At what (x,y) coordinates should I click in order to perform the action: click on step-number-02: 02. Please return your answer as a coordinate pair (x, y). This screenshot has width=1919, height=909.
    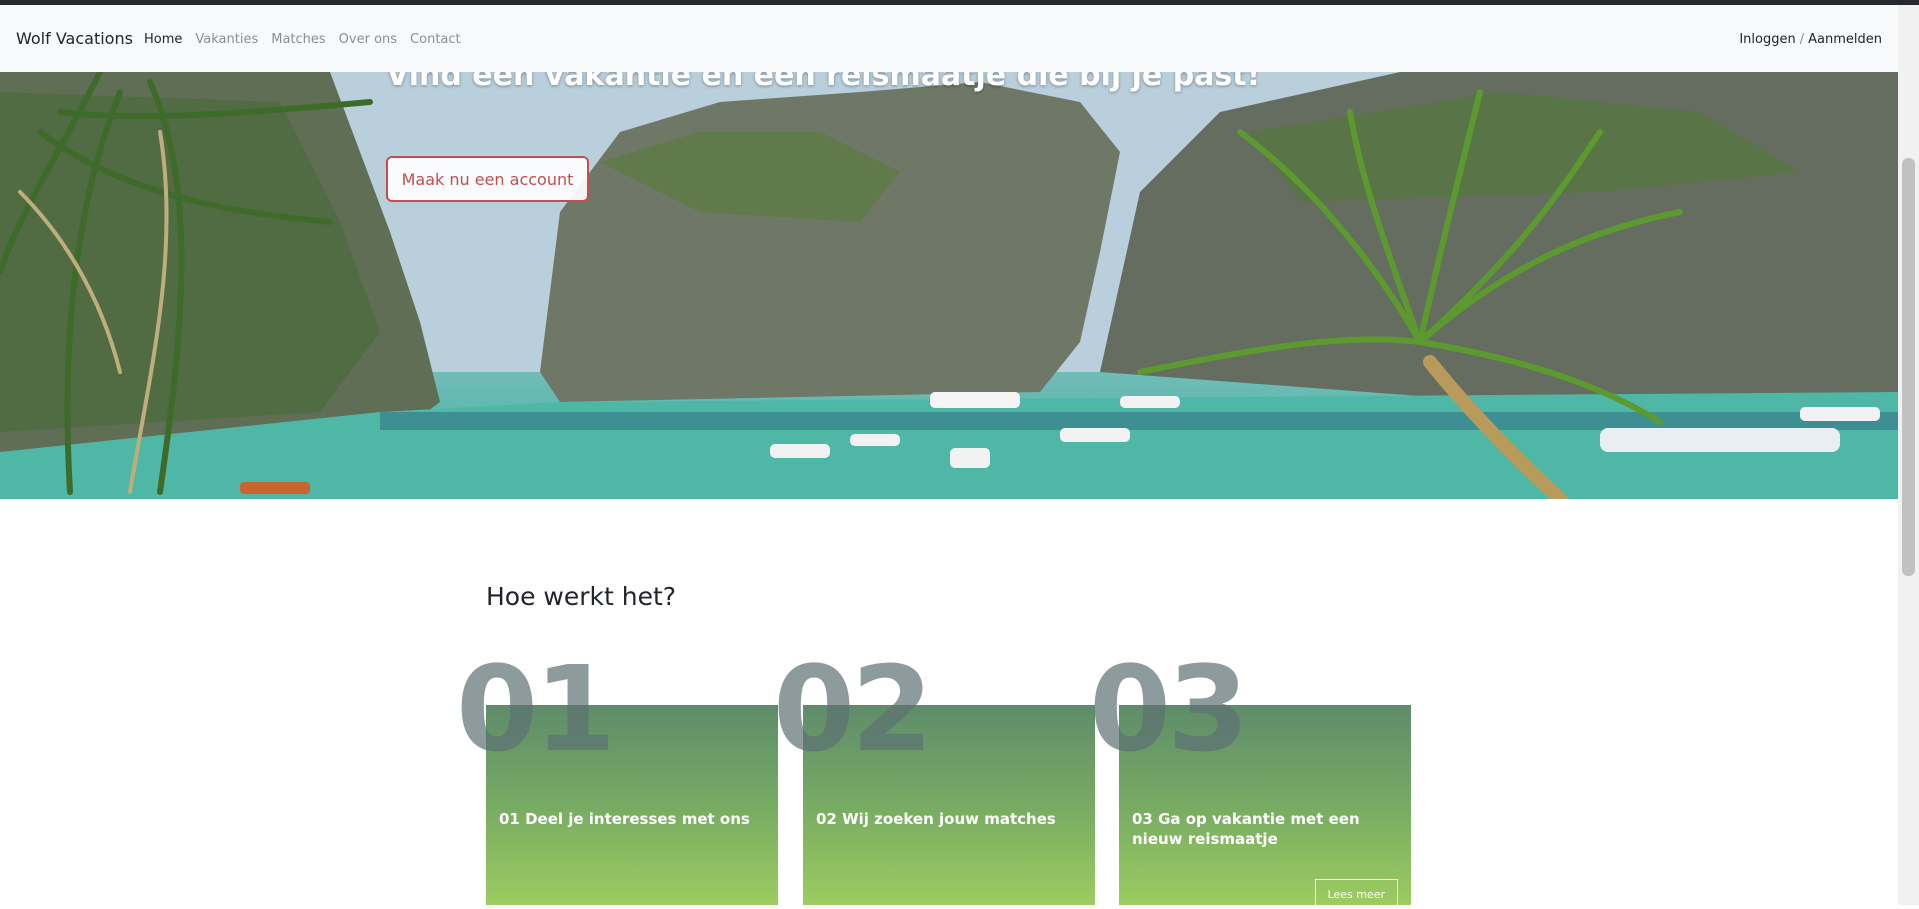
    Looking at the image, I should click on (853, 709).